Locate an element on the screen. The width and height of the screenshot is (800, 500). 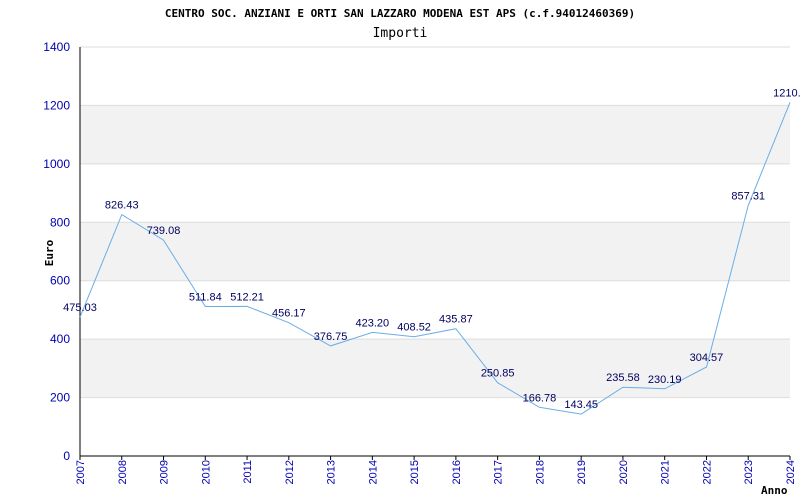
data-label: 376.75 is located at coordinates (331, 337).